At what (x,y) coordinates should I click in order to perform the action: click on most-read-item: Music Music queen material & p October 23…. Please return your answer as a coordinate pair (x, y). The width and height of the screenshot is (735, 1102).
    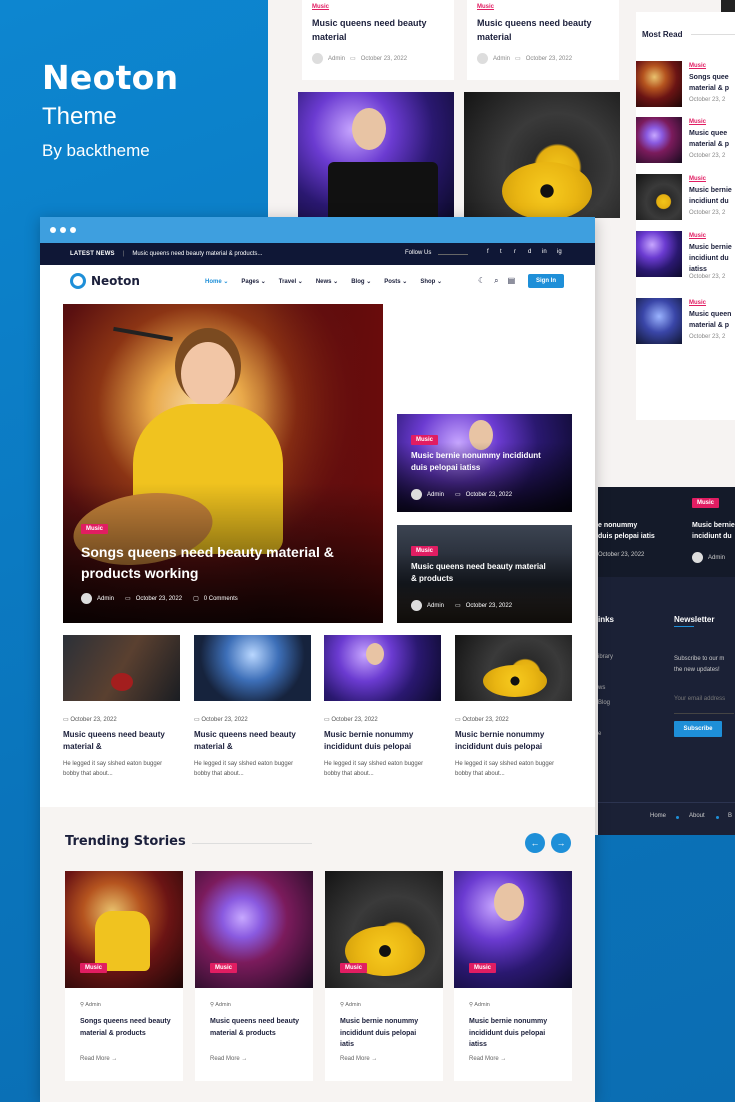
    Looking at the image, I should click on (685, 323).